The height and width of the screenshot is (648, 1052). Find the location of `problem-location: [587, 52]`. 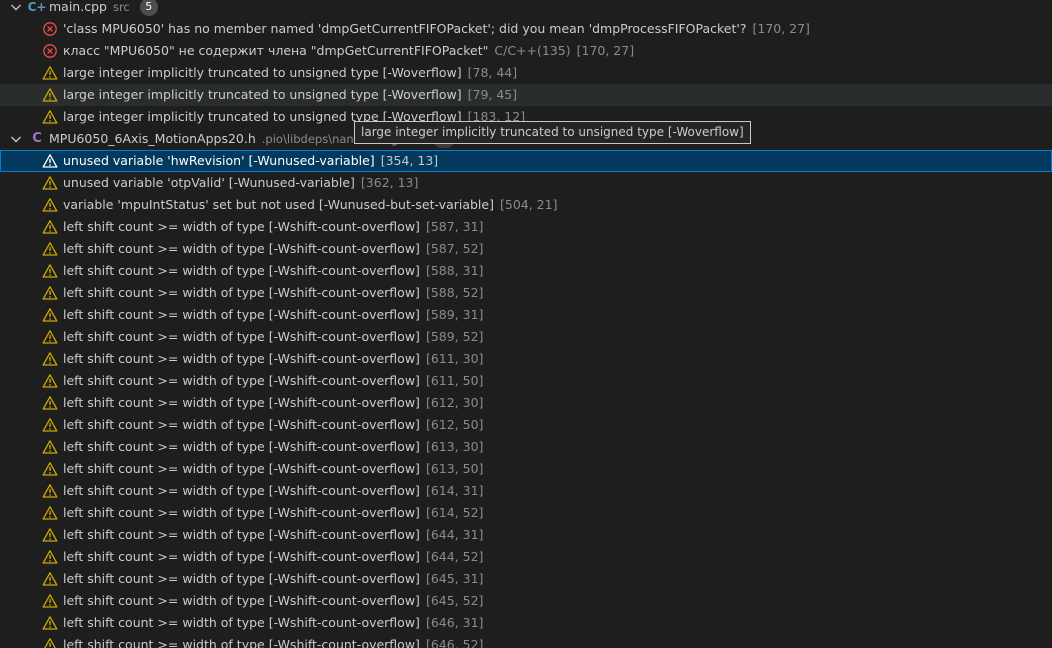

problem-location: [587, 52] is located at coordinates (454, 248).